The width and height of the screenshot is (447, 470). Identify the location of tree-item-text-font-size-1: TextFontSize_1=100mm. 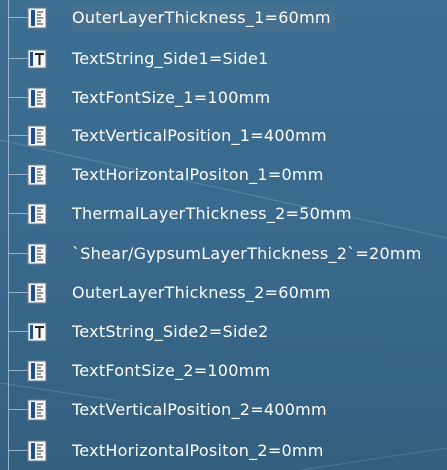
(223, 98).